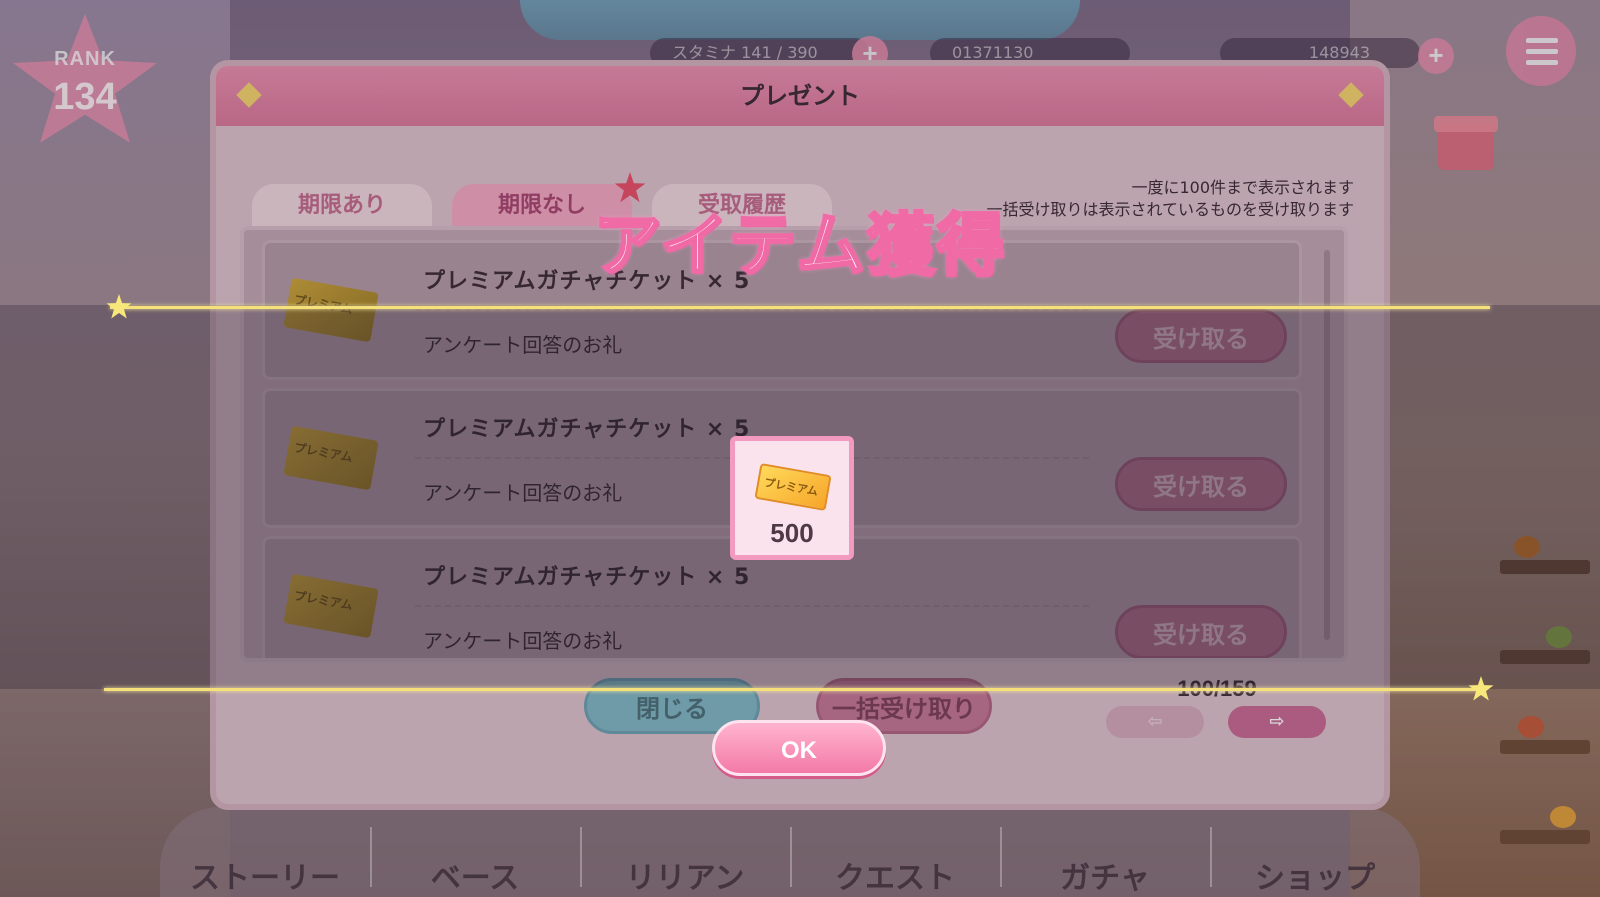  I want to click on premium-ticket-icon: プレミアム, so click(793, 487).